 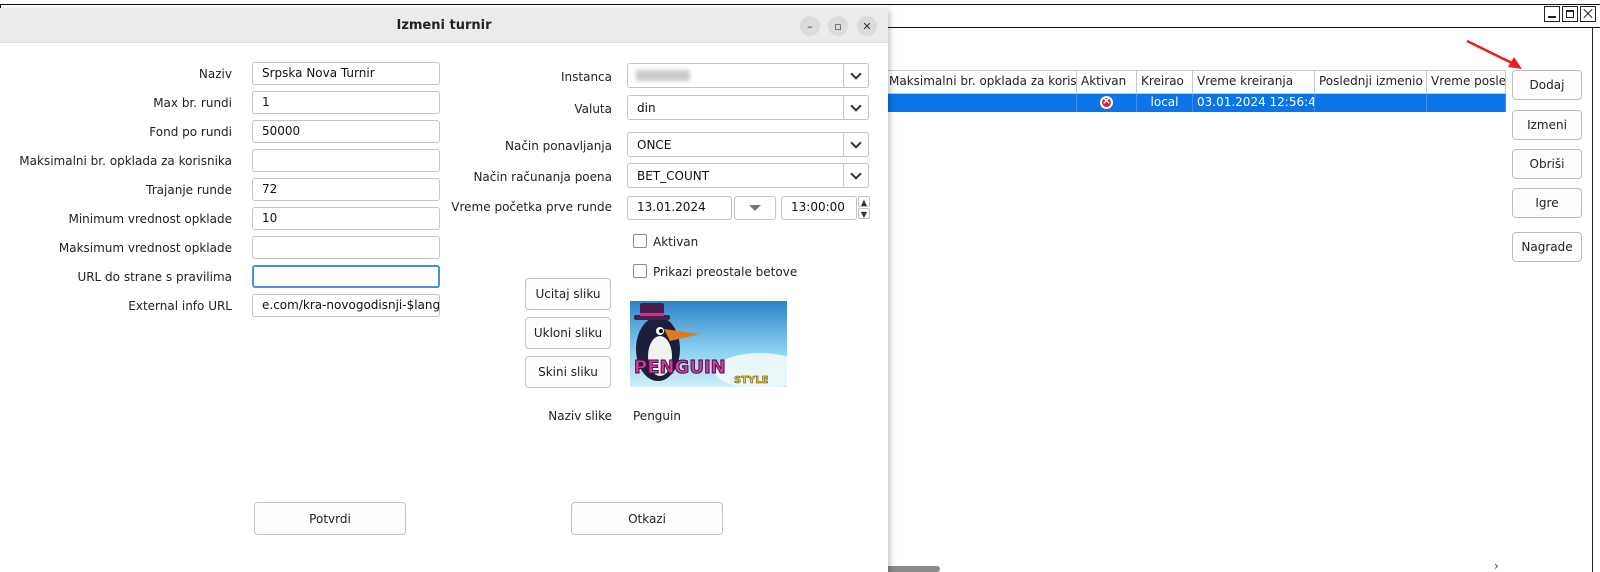 I want to click on fund-per-round-label: Fond po rundi, so click(x=190, y=132).